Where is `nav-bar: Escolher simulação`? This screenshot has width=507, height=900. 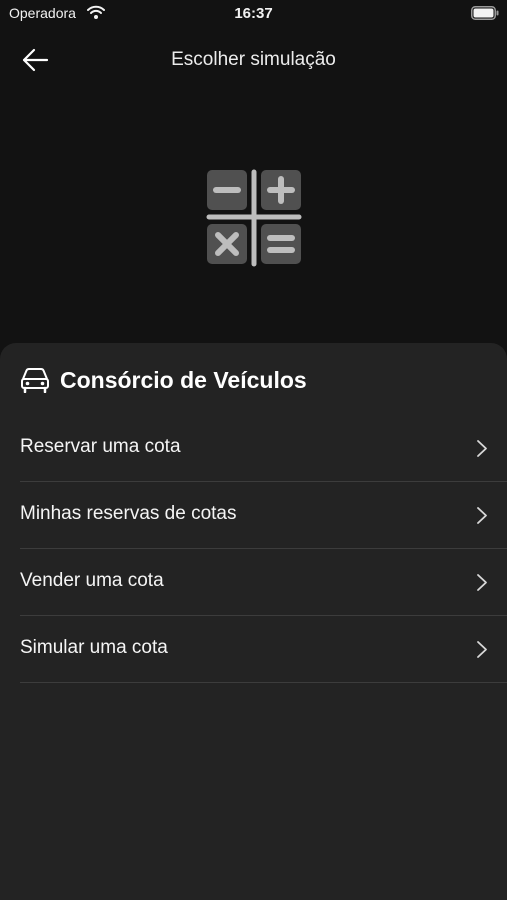
nav-bar: Escolher simulação is located at coordinates (253, 60).